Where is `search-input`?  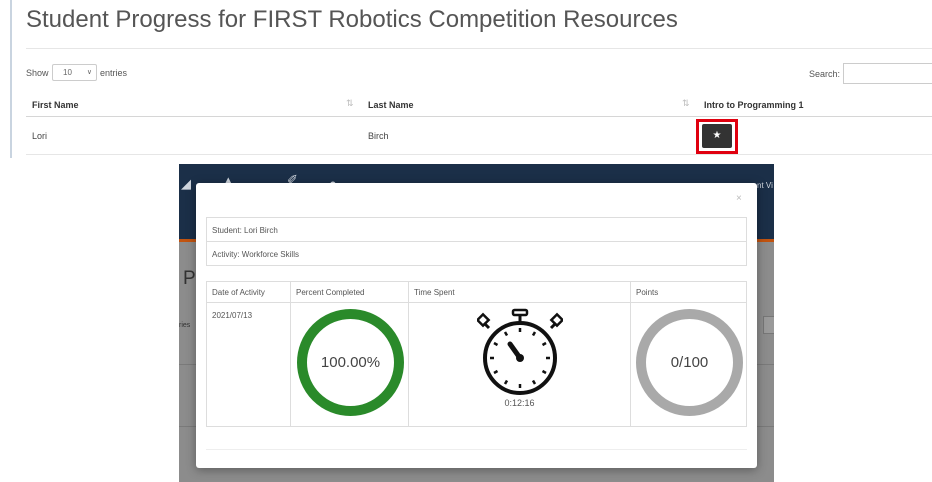 search-input is located at coordinates (887, 73).